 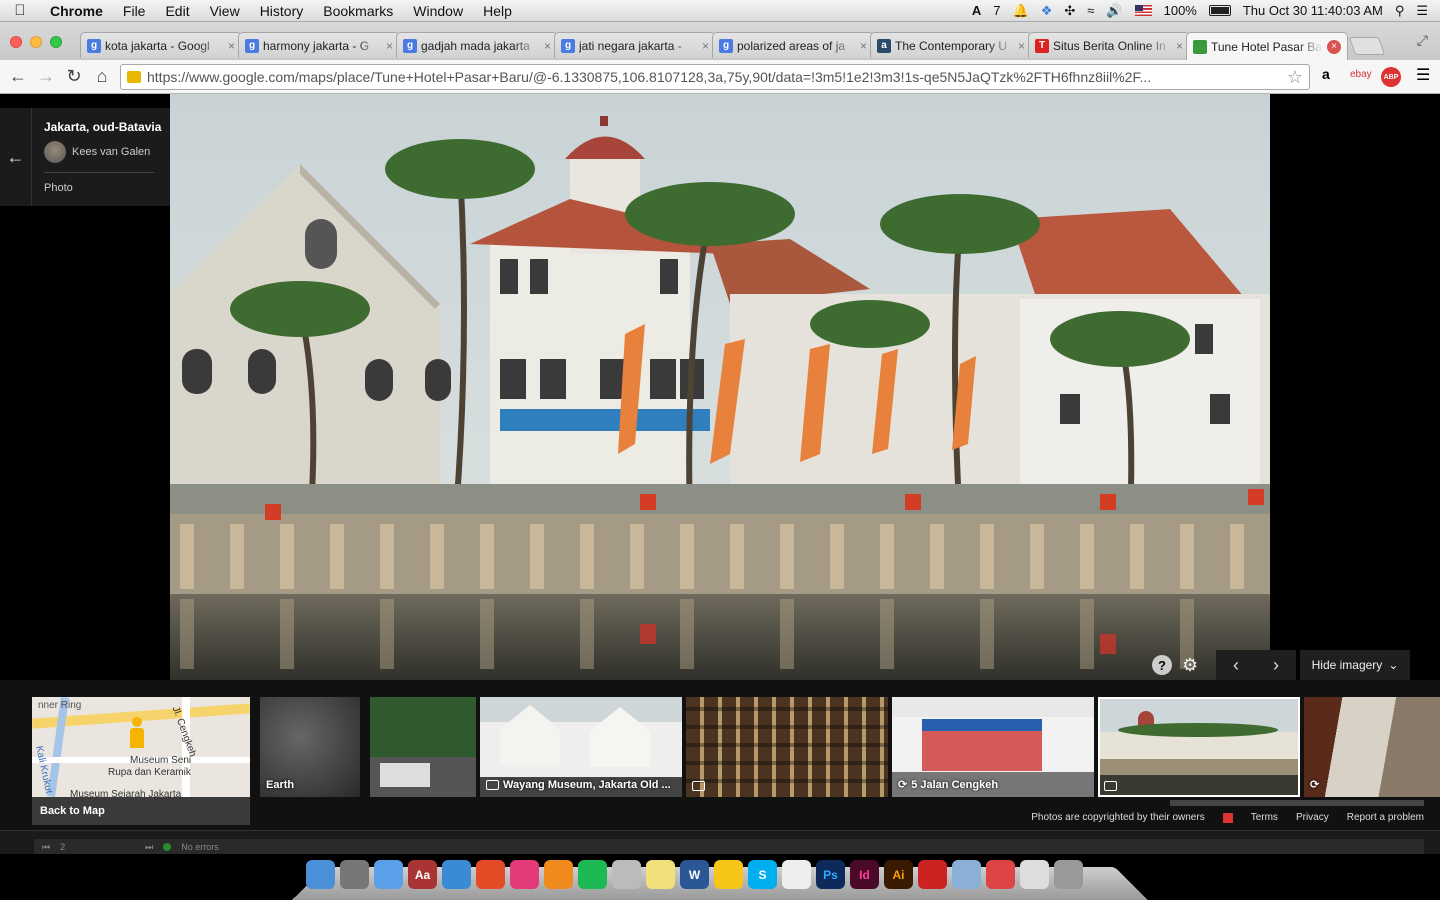 What do you see at coordinates (102, 127) in the screenshot?
I see `photo-title: Jakarta, oud-Batavia` at bounding box center [102, 127].